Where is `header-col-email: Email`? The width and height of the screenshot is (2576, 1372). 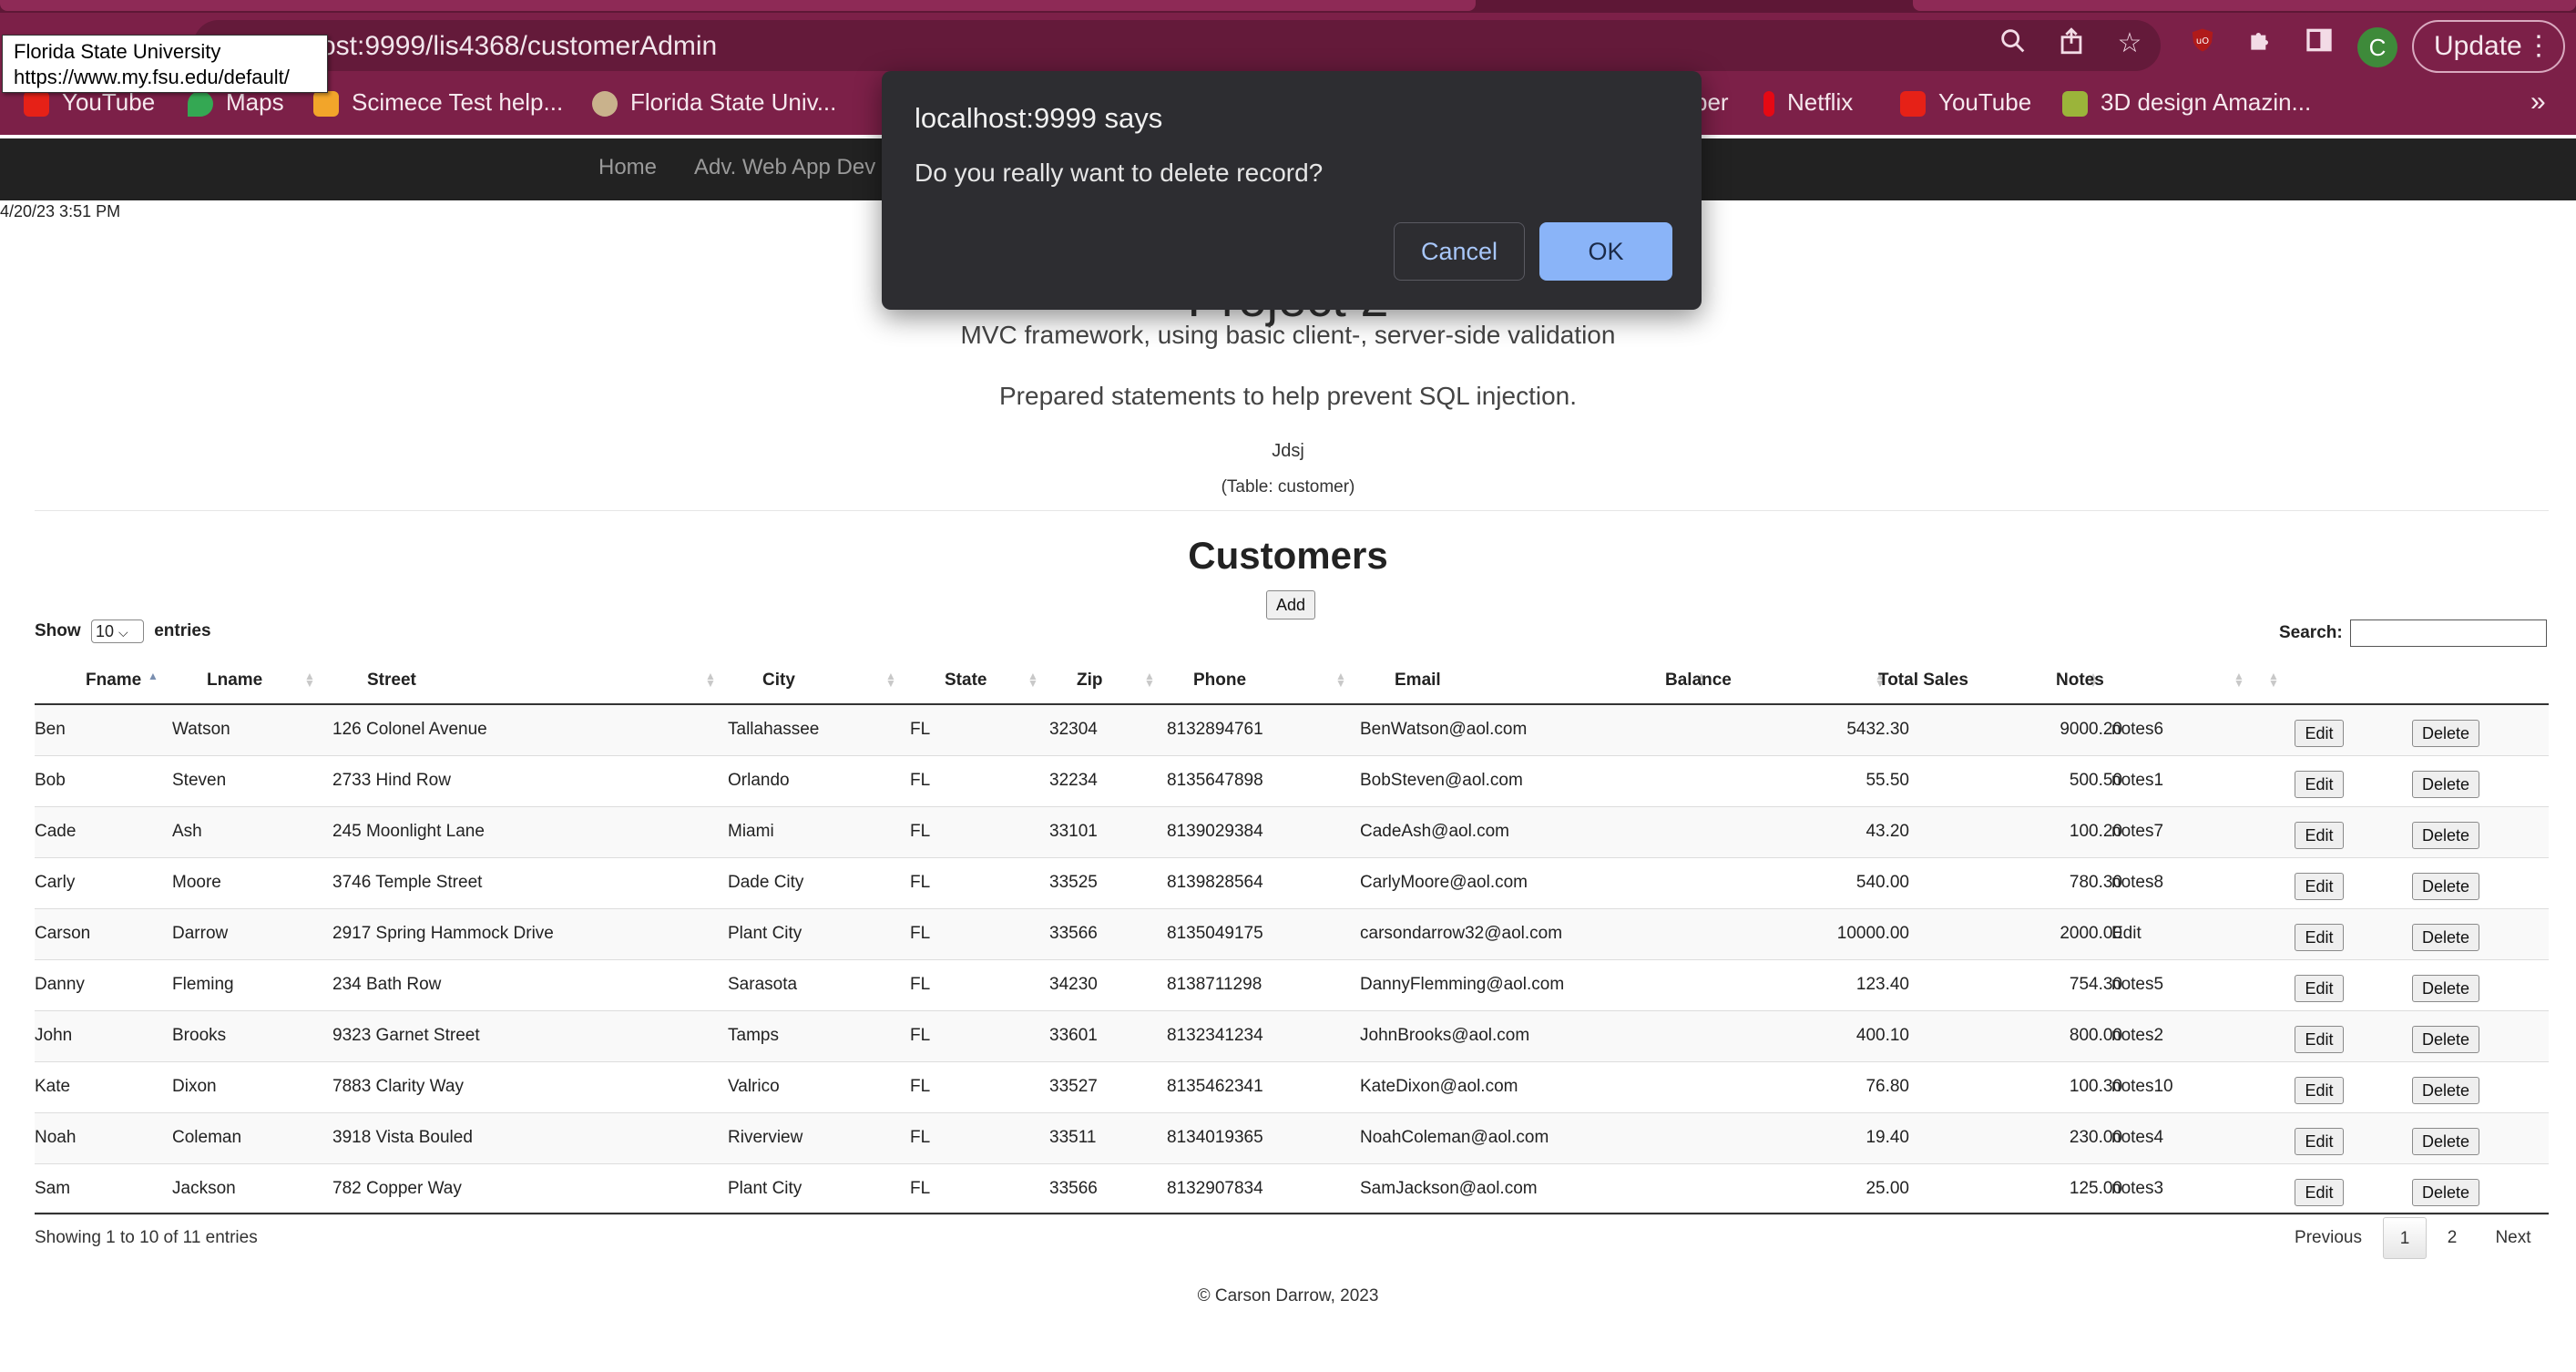 header-col-email: Email is located at coordinates (1418, 681).